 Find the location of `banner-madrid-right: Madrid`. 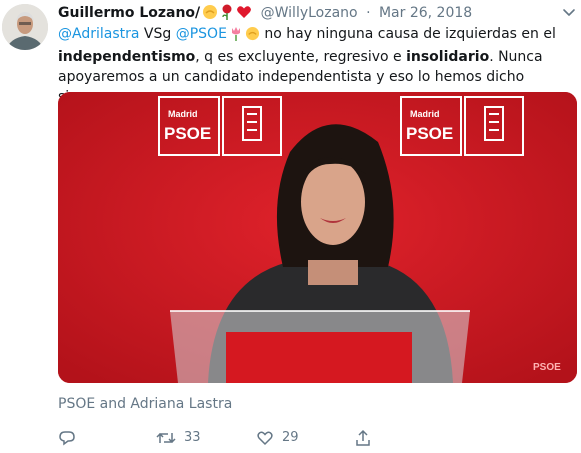

banner-madrid-right: Madrid is located at coordinates (425, 114).